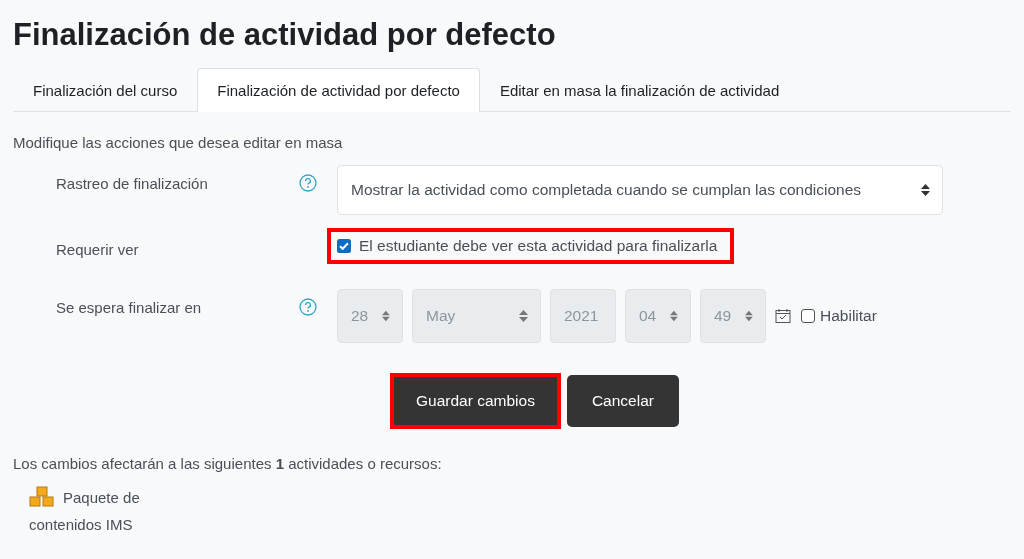 This screenshot has width=1024, height=559. Describe the element at coordinates (639, 90) in the screenshot. I see `tab: Editar en masa la finalización de actividad` at that location.